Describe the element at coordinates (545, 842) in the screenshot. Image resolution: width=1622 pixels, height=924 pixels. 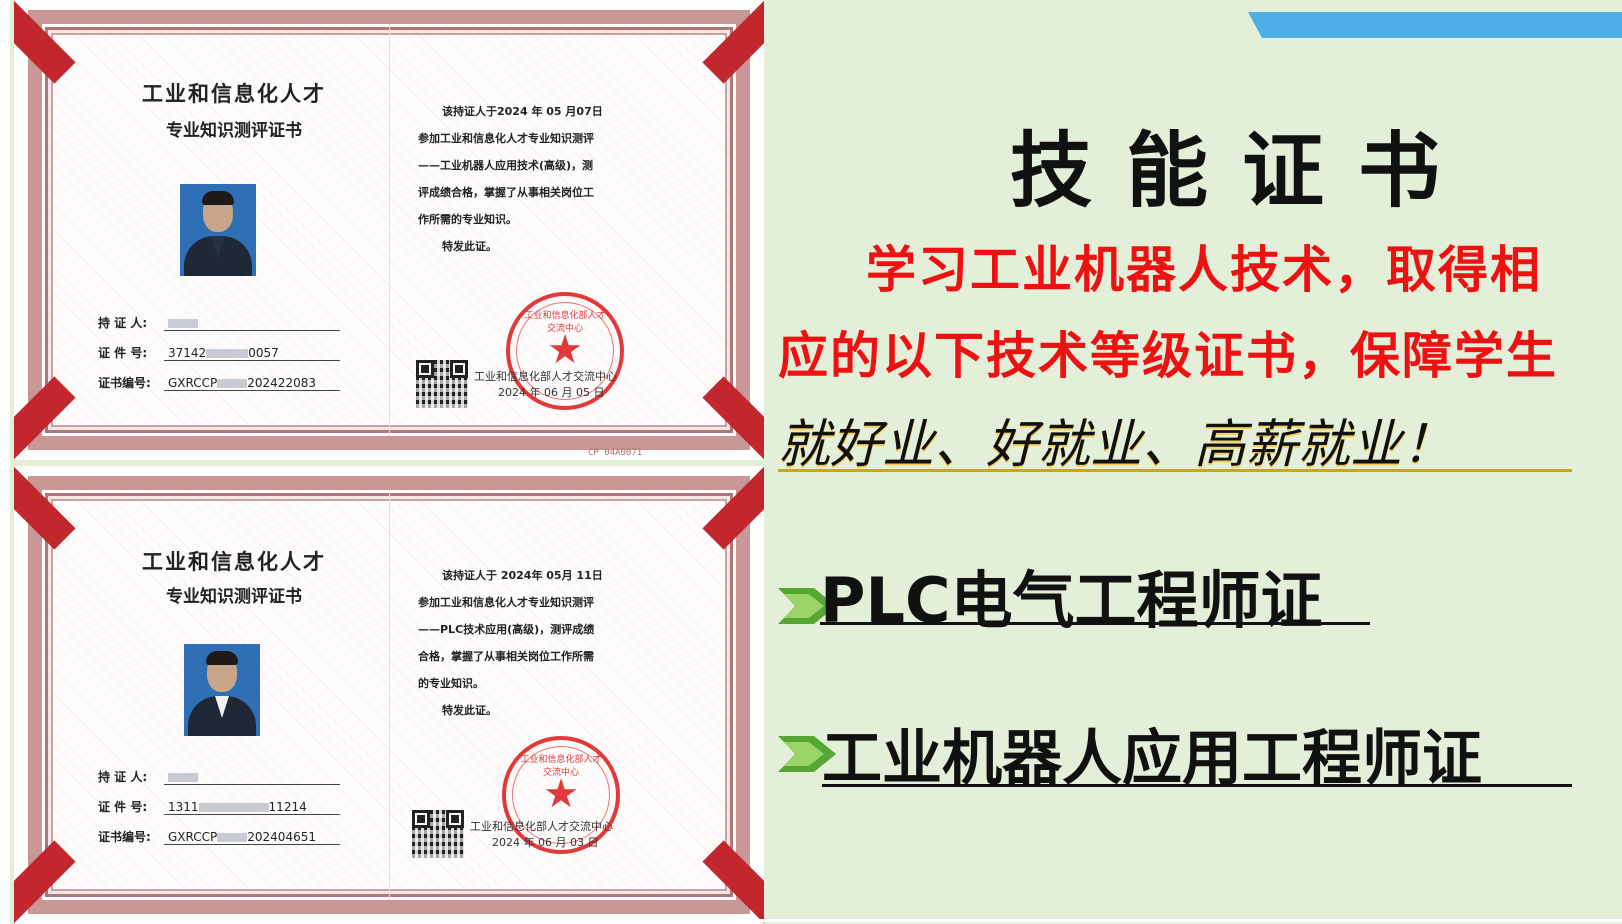
I see `issue-date: 2024 年 06 月 03 日` at that location.